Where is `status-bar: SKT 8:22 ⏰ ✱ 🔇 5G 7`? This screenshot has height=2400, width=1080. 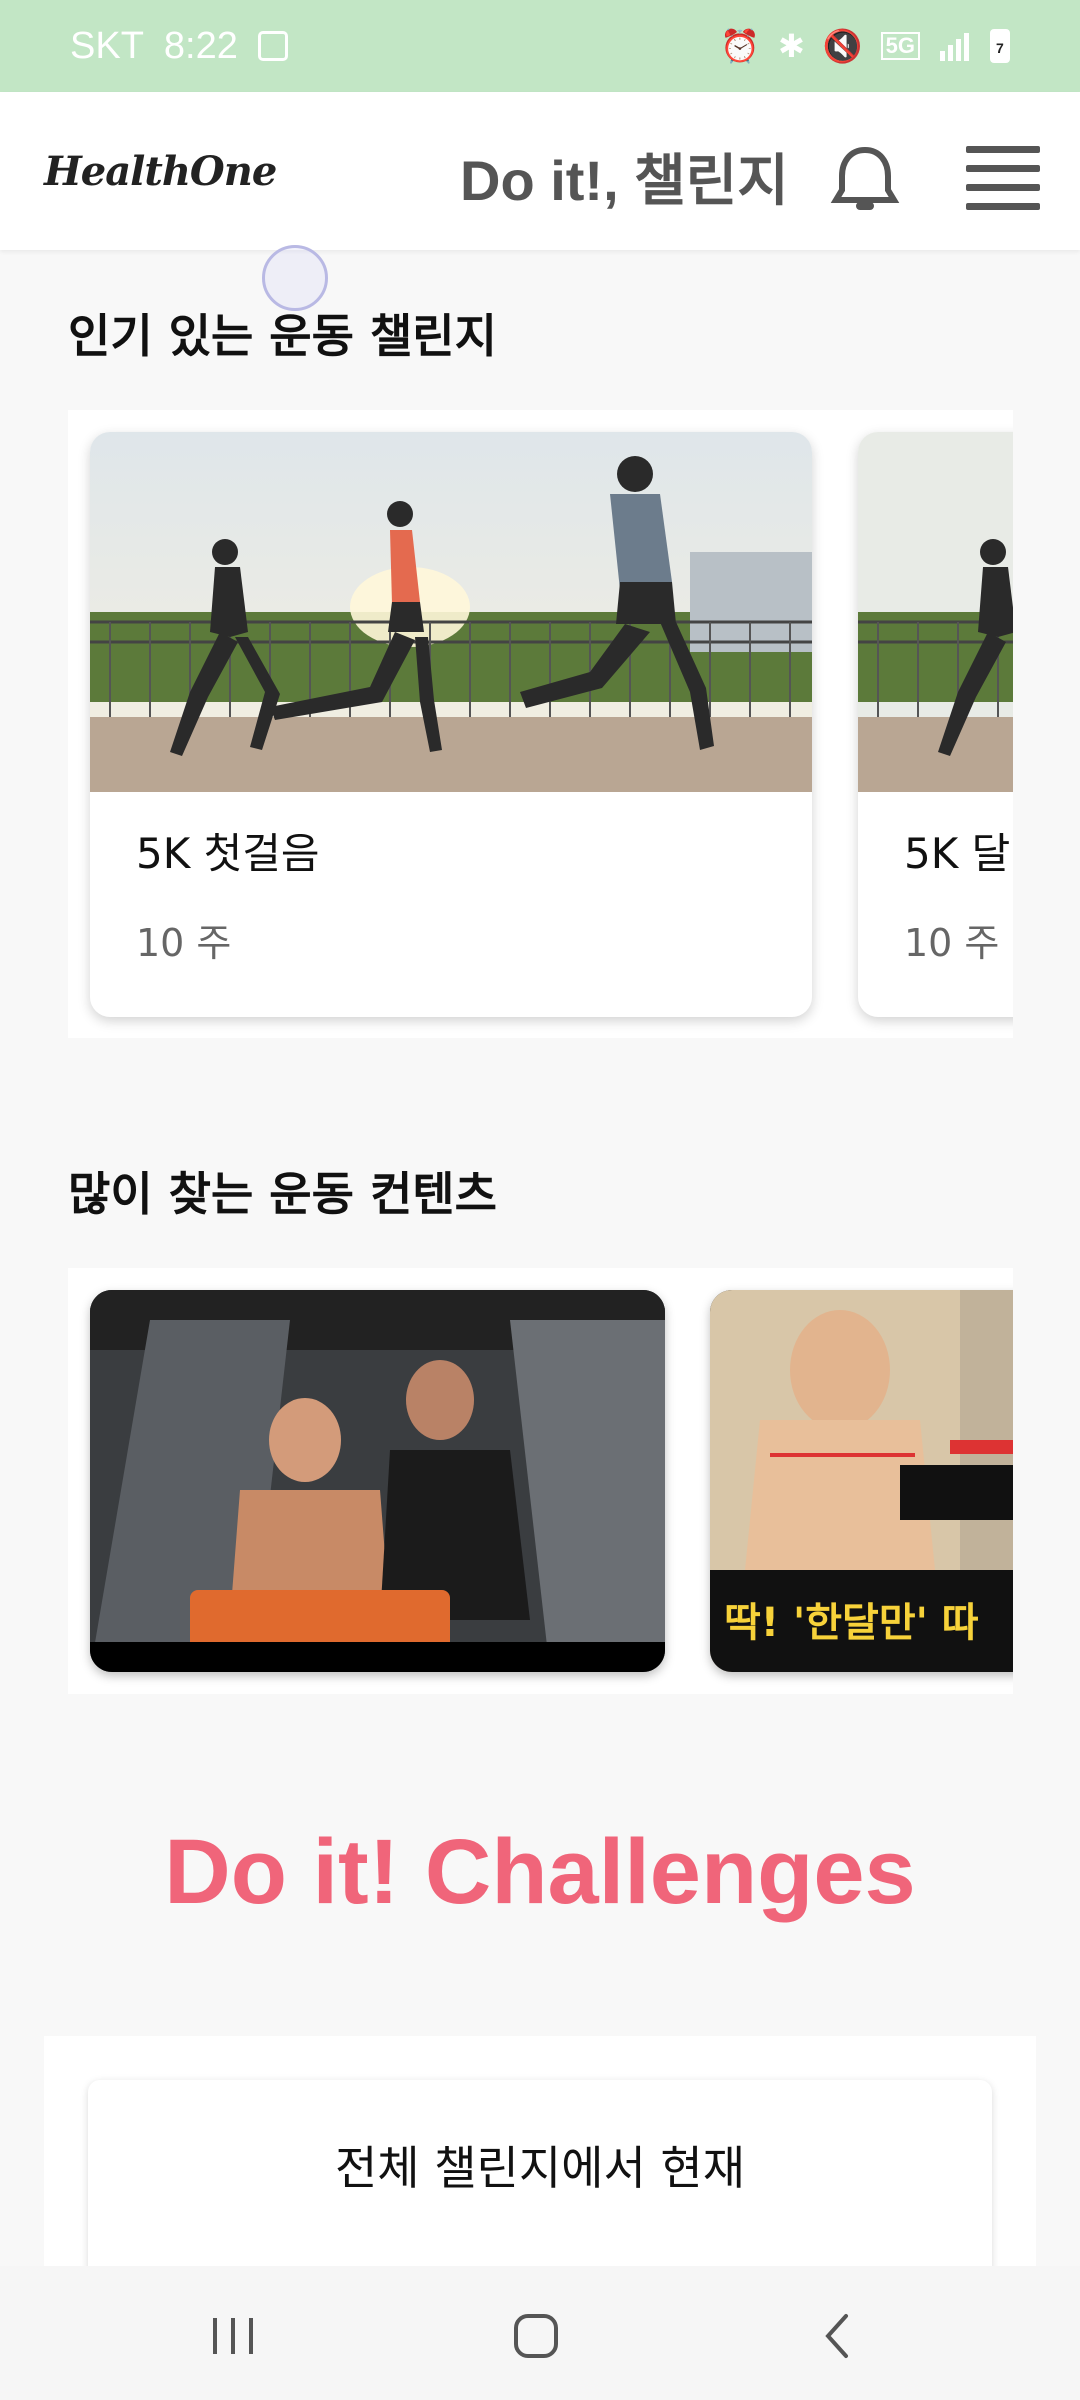 status-bar: SKT 8:22 ⏰ ✱ 🔇 5G 7 is located at coordinates (540, 46).